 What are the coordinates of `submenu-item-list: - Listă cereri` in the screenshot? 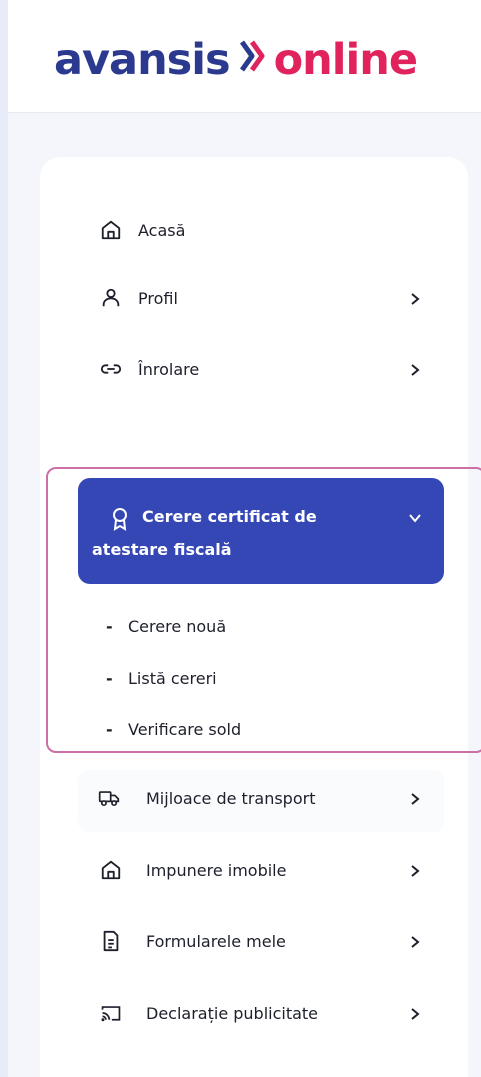 It's located at (161, 678).